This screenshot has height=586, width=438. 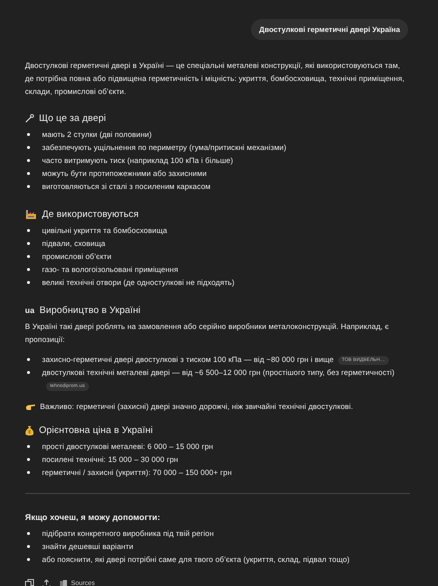 What do you see at coordinates (31, 214) in the screenshot?
I see `factory-icon` at bounding box center [31, 214].